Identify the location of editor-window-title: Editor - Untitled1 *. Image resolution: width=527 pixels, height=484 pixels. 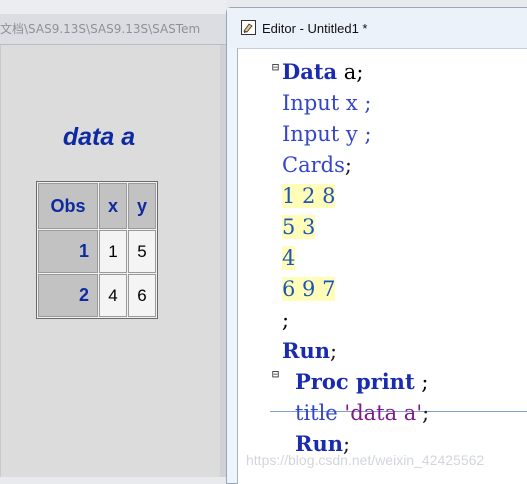
(315, 28).